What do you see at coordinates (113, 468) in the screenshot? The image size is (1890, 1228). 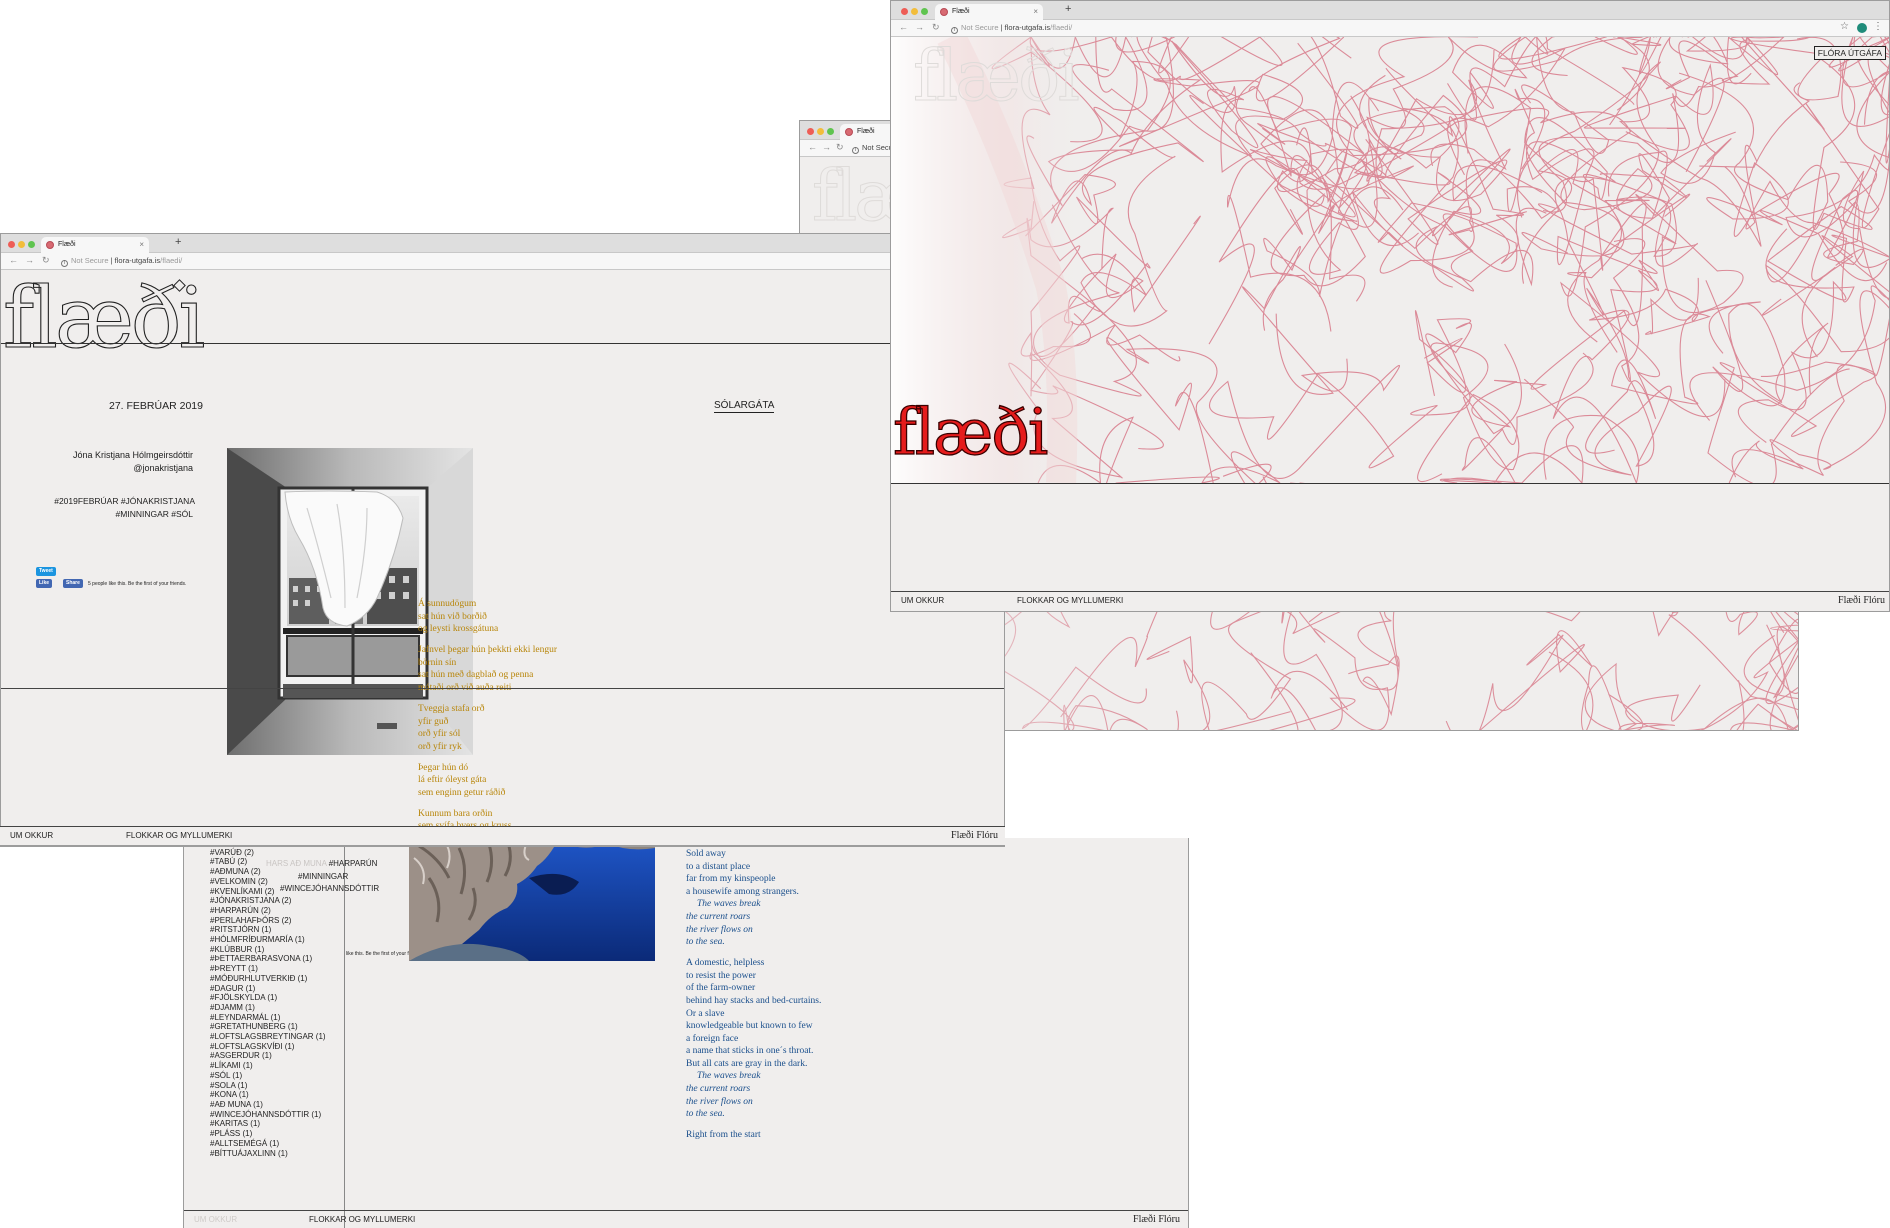 I see `post-handle: @jonakristjana` at bounding box center [113, 468].